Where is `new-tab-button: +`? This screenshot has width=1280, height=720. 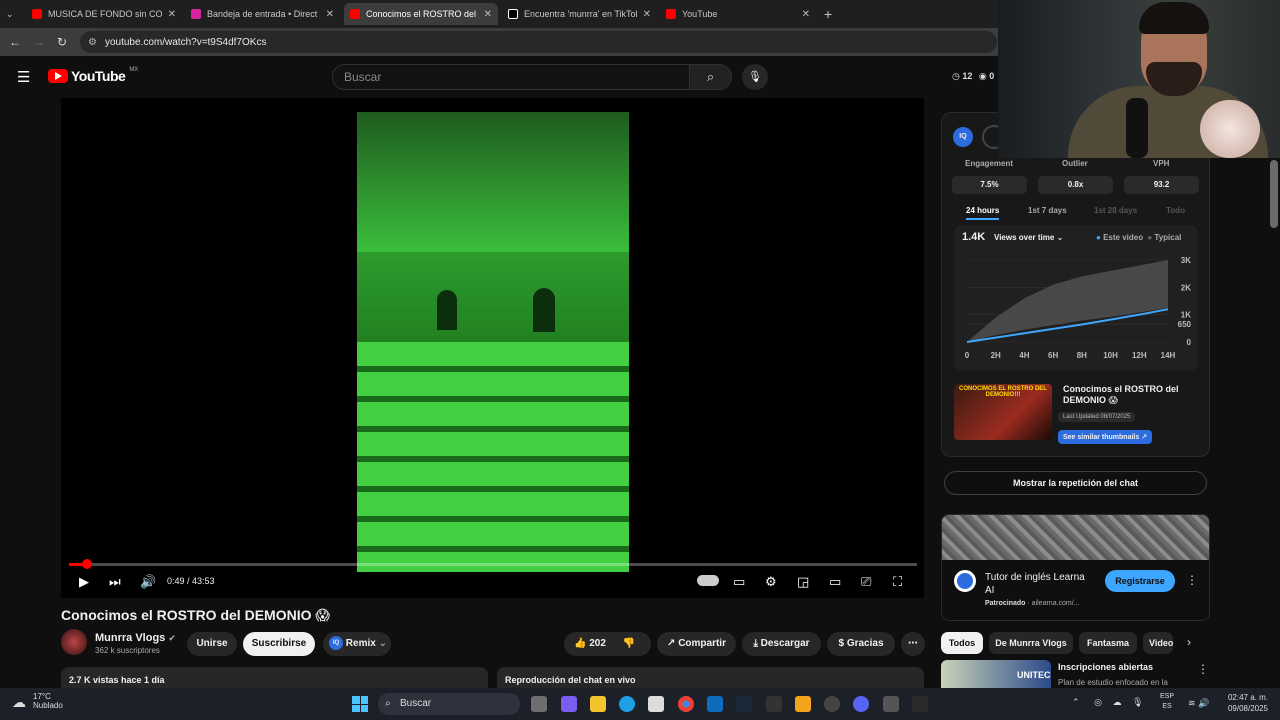 new-tab-button: + is located at coordinates (829, 14).